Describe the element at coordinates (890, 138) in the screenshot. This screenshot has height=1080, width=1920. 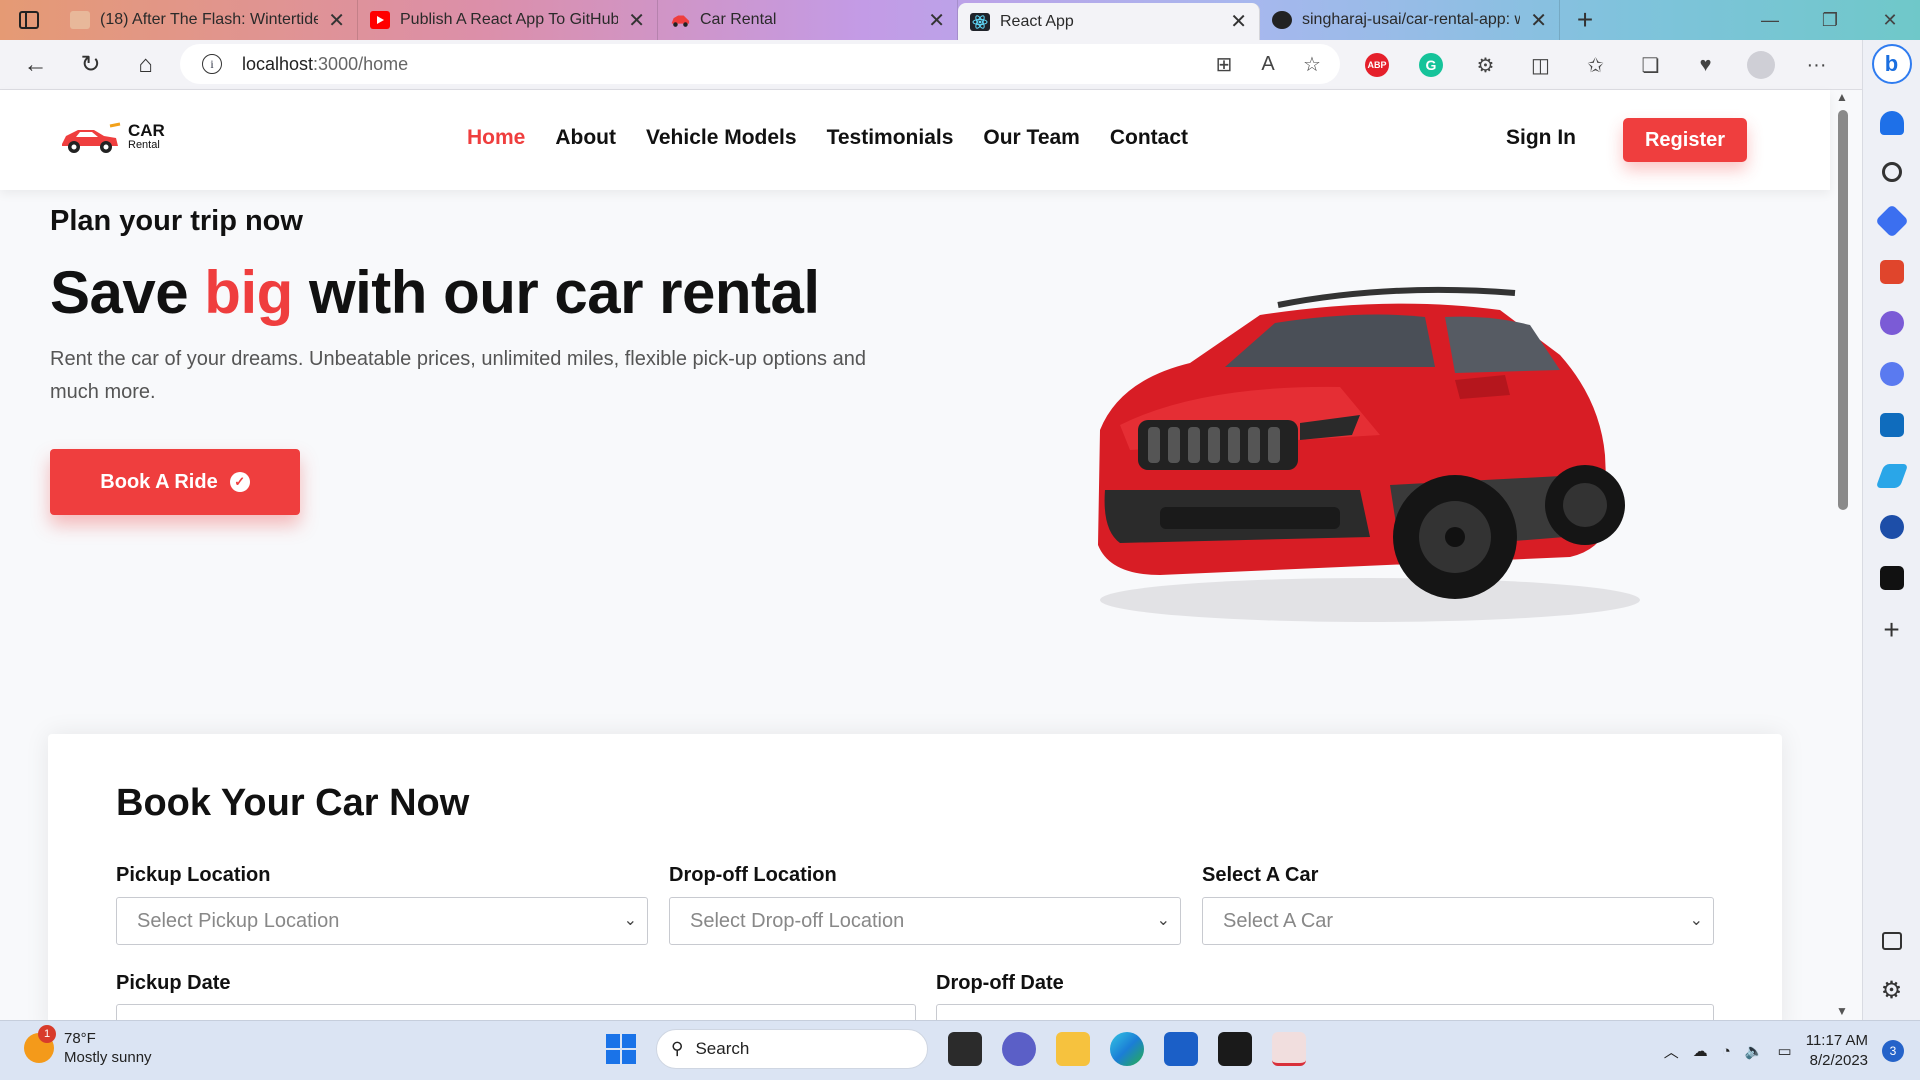
I see `nav-testimonials: Testimonials` at that location.